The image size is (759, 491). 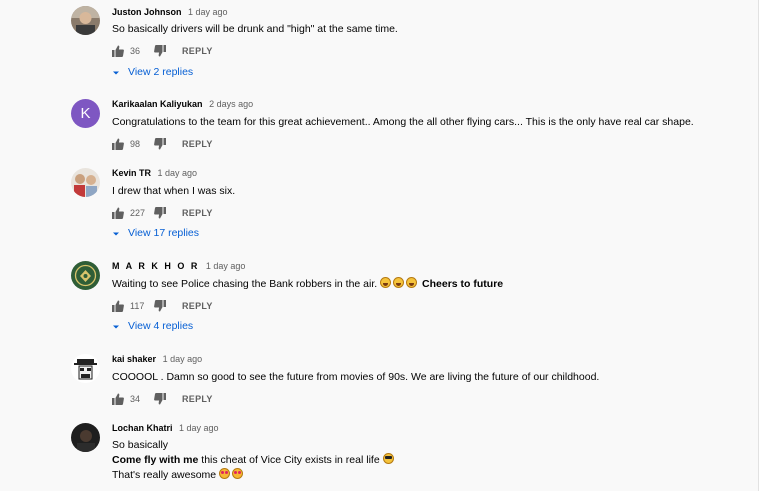 What do you see at coordinates (138, 213) in the screenshot?
I see `like-count: 227` at bounding box center [138, 213].